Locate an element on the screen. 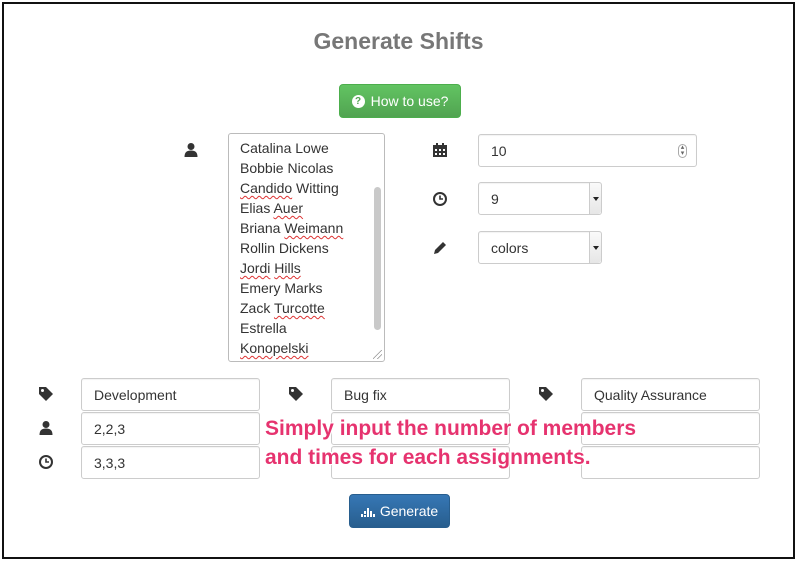 Image resolution: width=797 pixels, height=561 pixels. member-item: Emery Marks is located at coordinates (312, 288).